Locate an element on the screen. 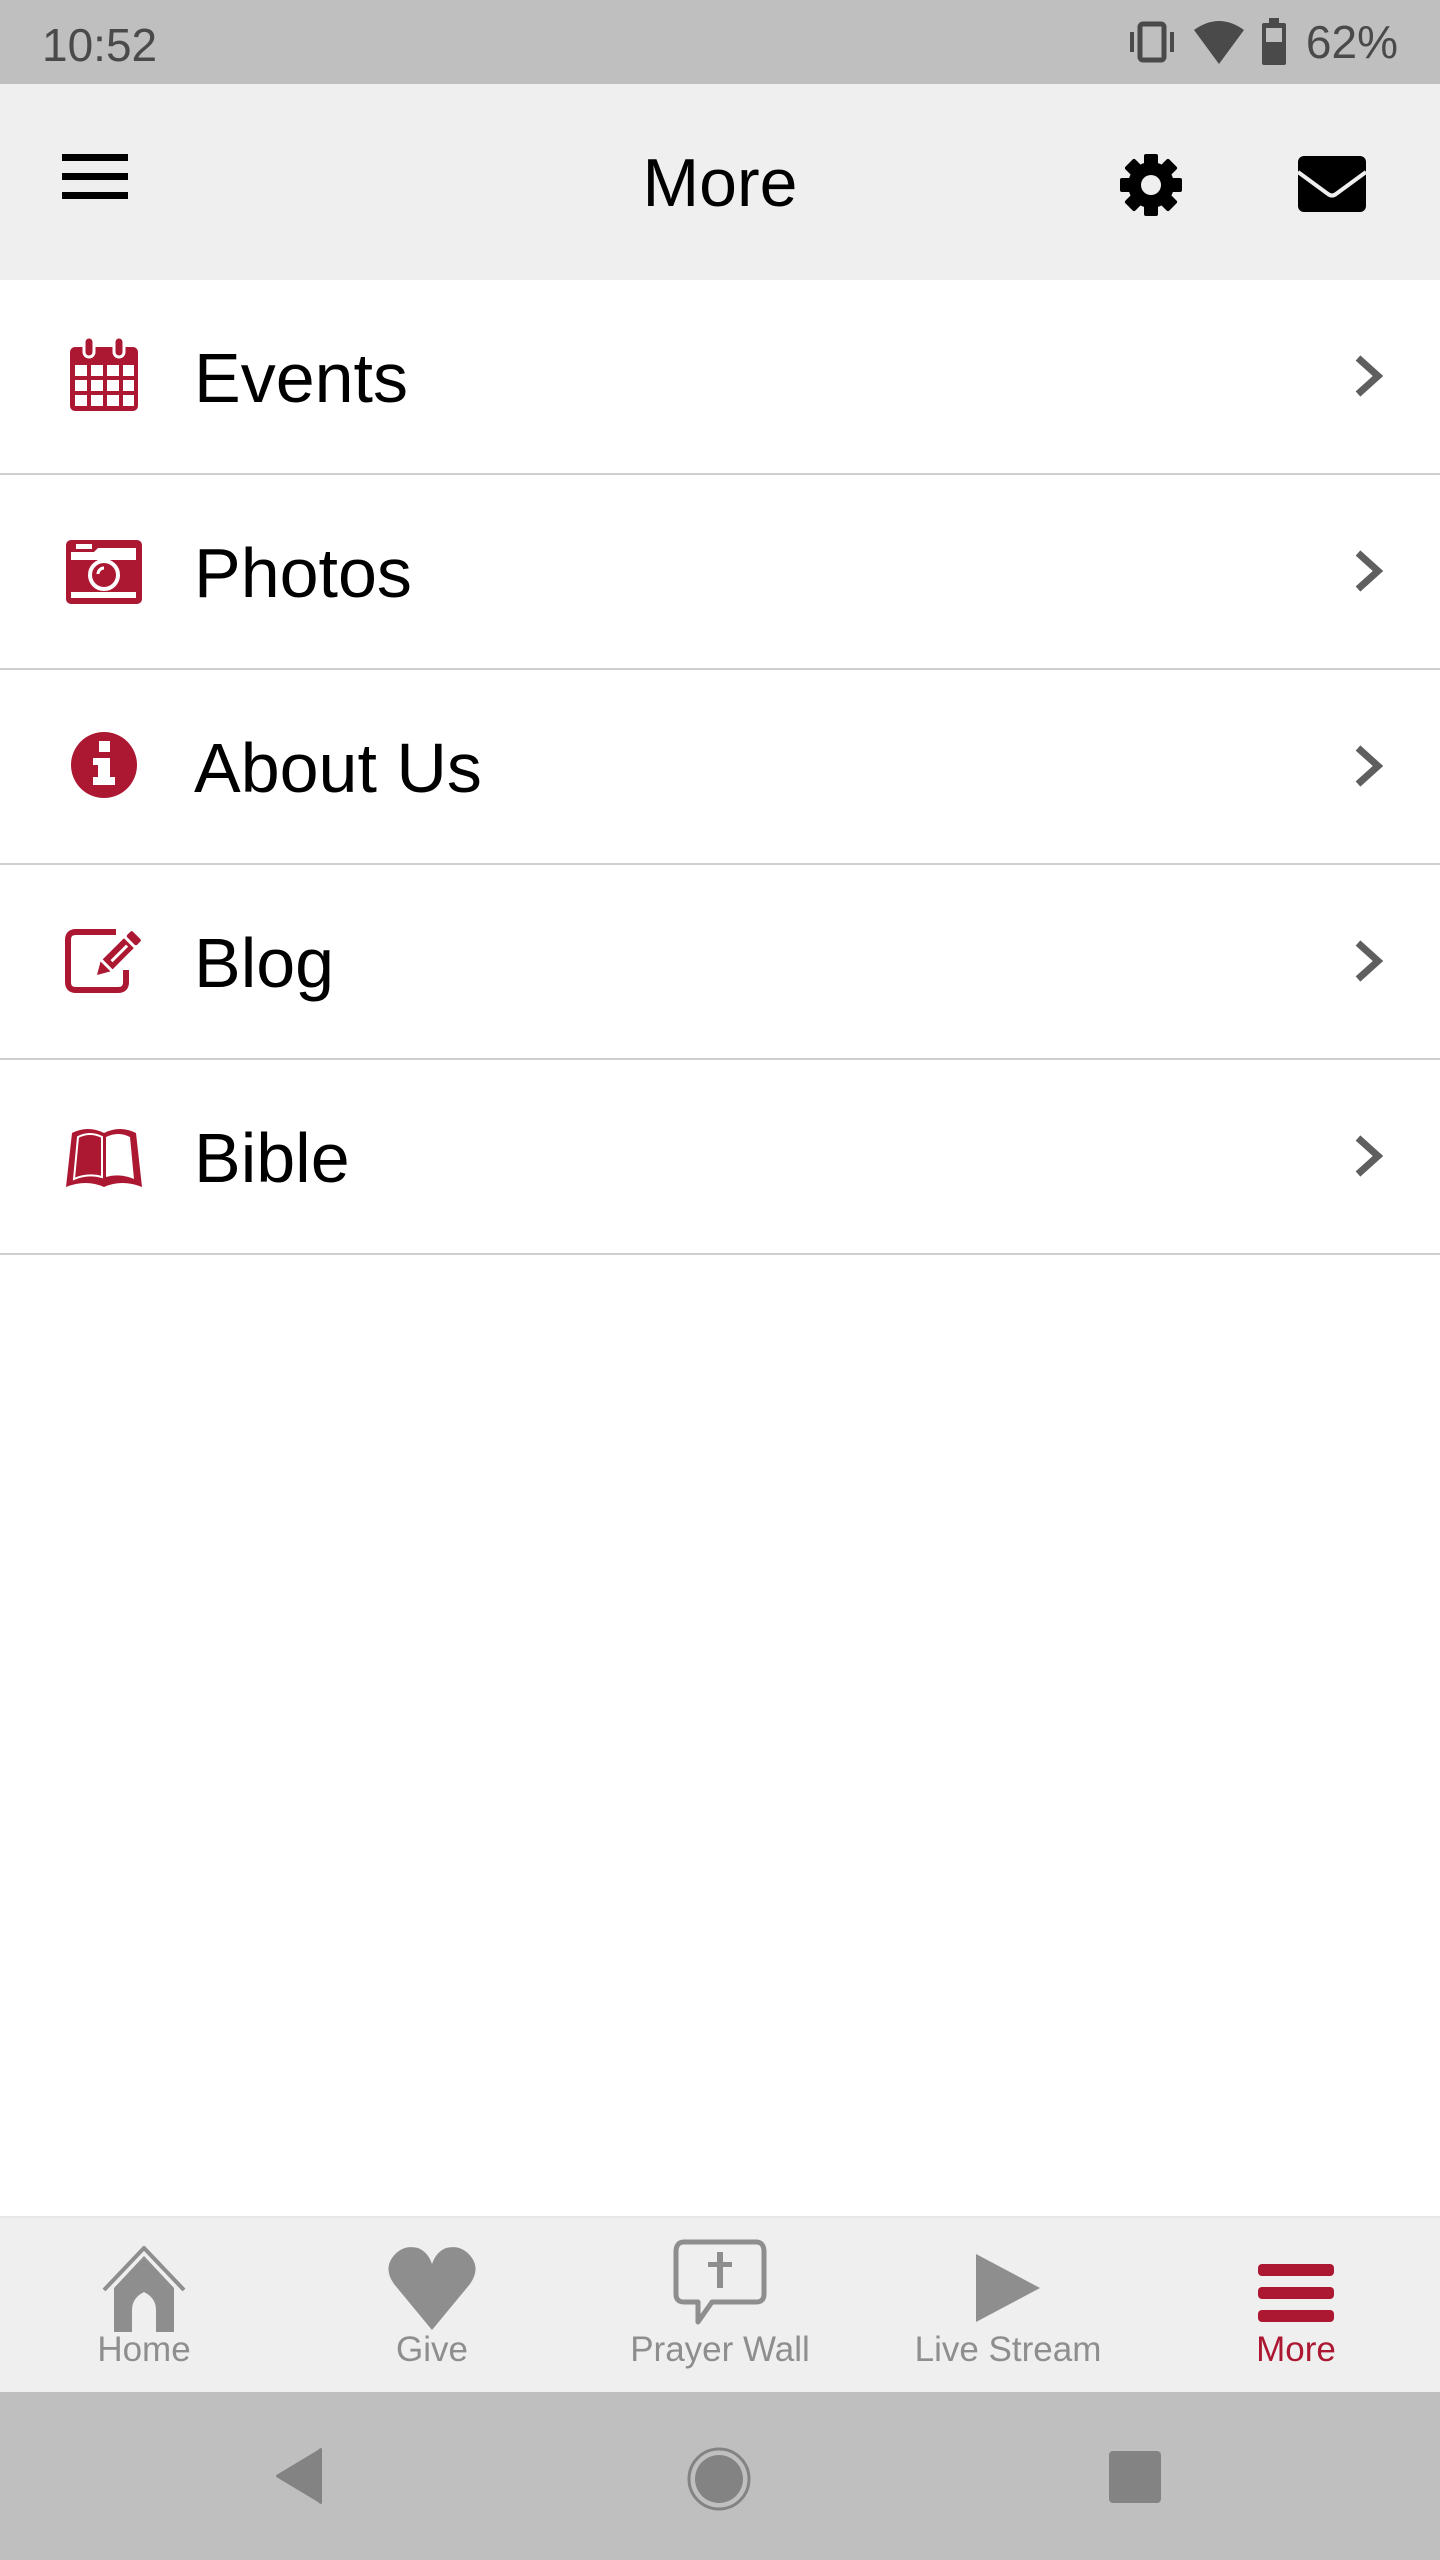  menu-item-bible: Bible is located at coordinates (720, 1157).